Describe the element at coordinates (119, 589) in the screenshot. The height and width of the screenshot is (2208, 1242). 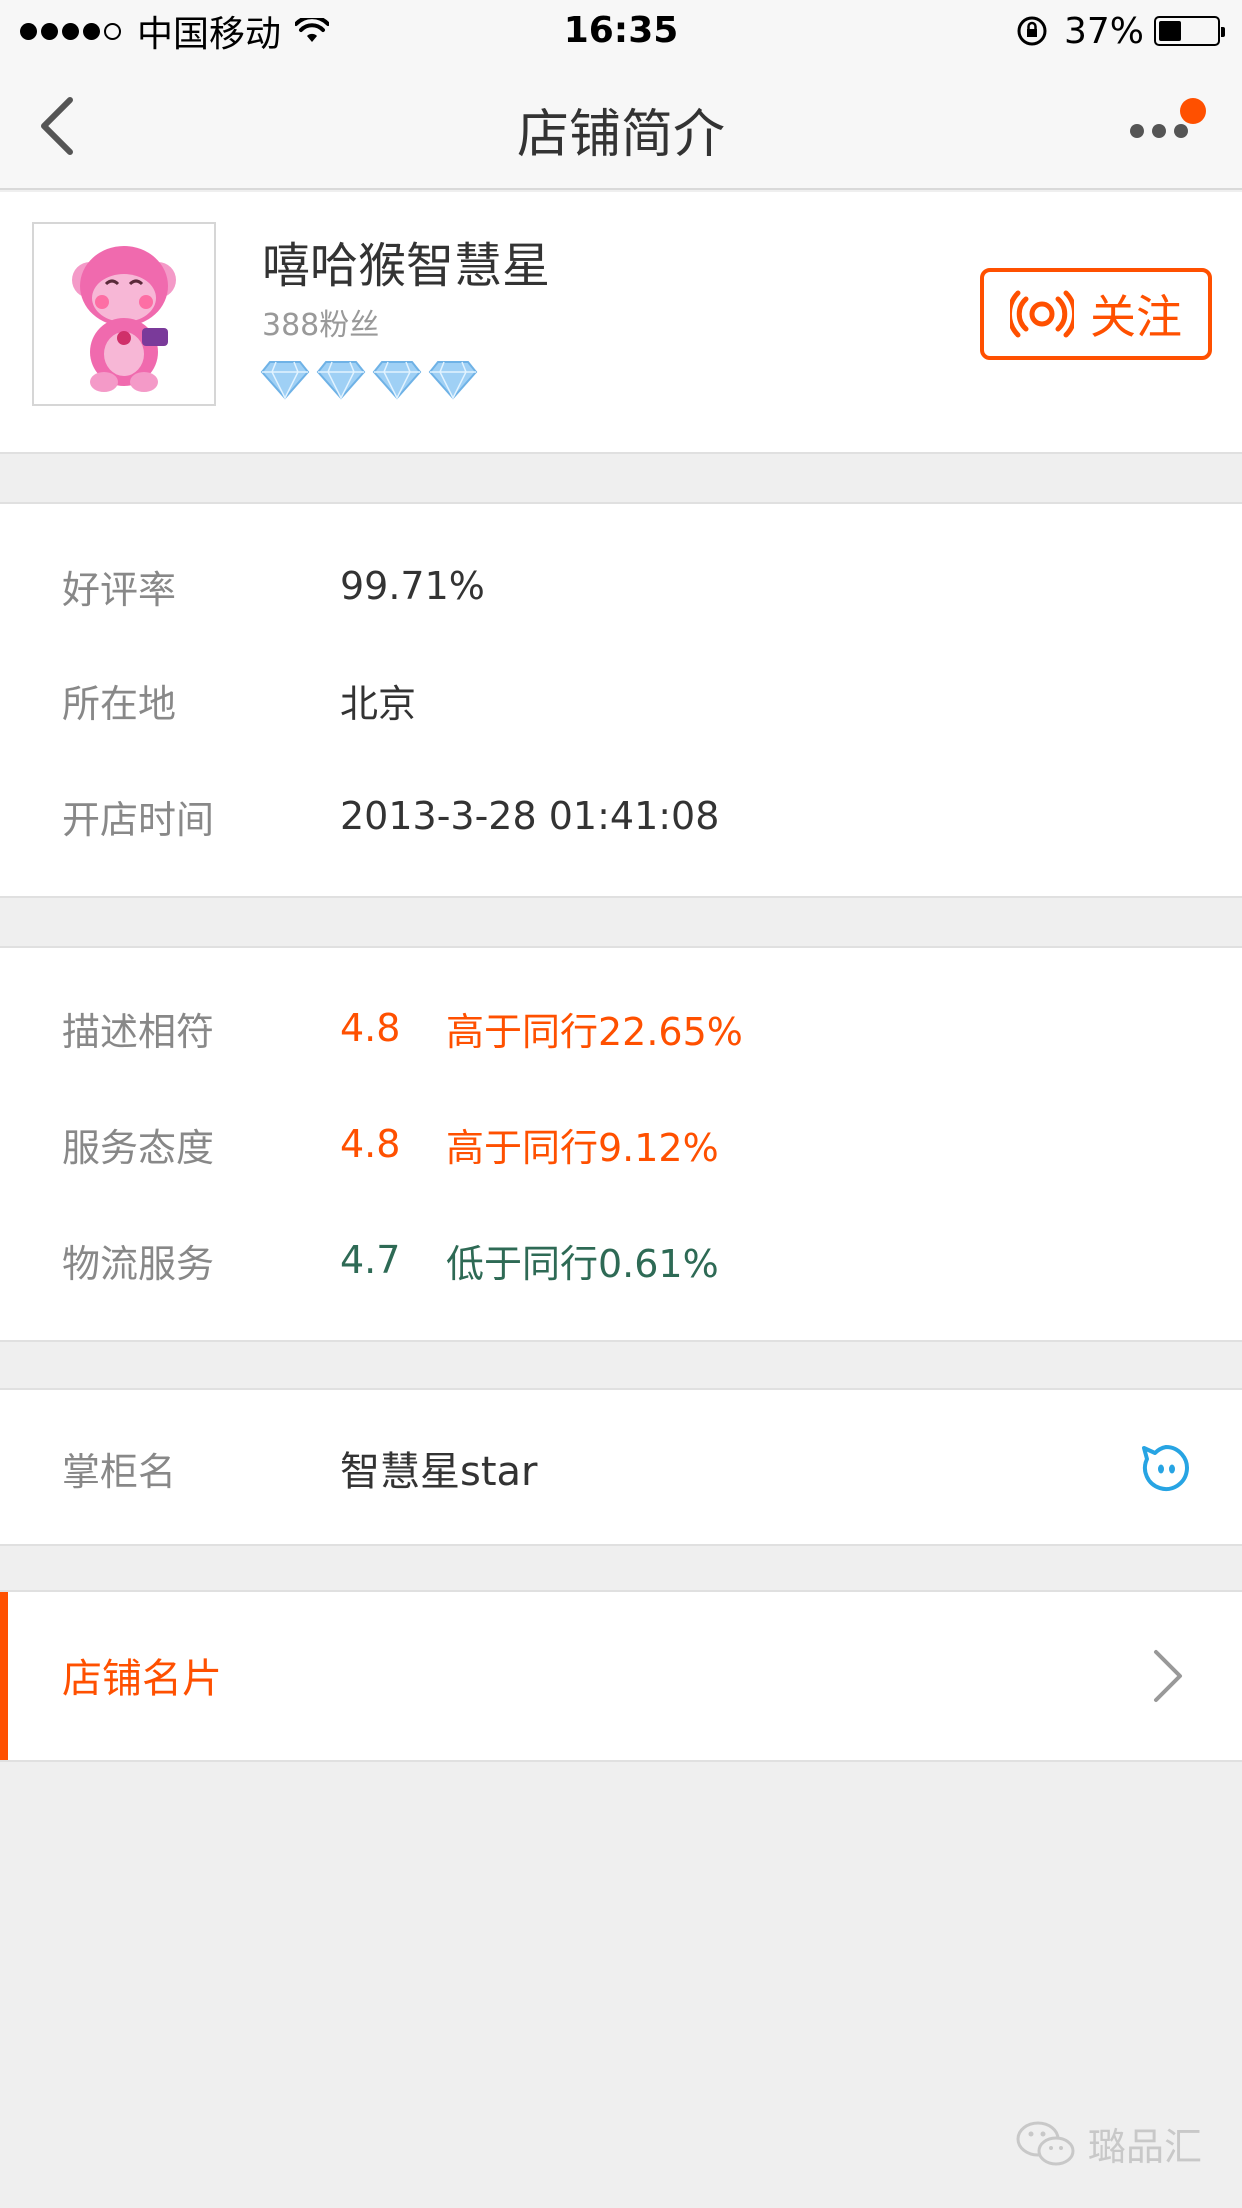
I see `info-label: 好评率` at that location.